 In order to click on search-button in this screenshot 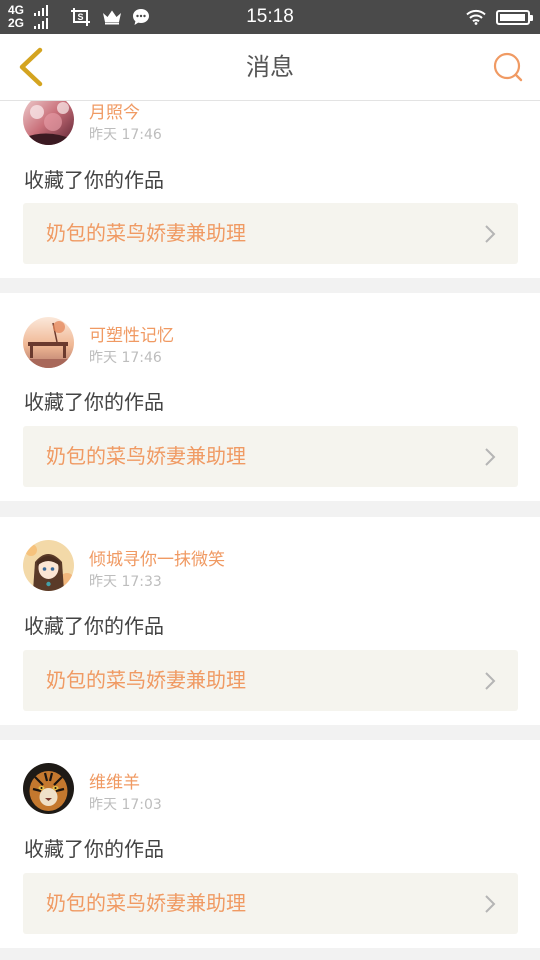, I will do `click(508, 67)`.